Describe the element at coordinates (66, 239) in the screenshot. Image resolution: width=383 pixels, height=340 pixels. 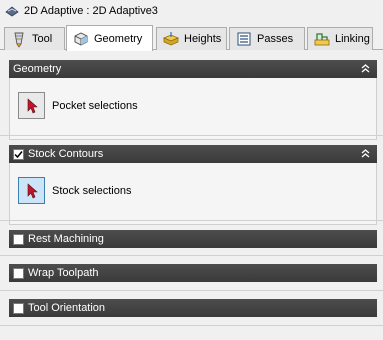
I see `rest-machining-section-title: Rest Machining` at that location.